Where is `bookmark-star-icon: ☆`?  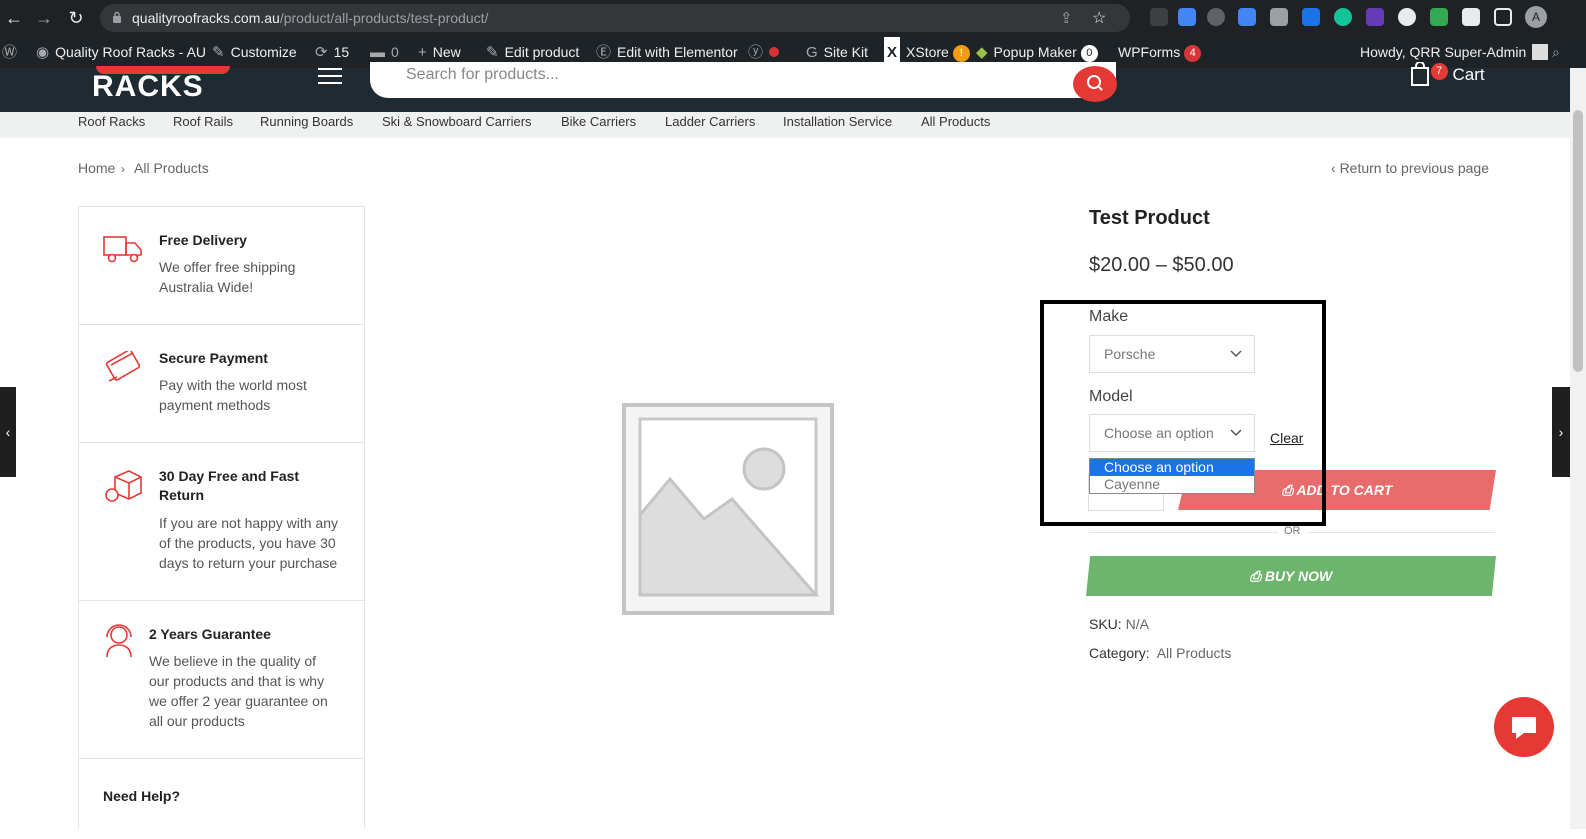
bookmark-star-icon: ☆ is located at coordinates (1099, 18).